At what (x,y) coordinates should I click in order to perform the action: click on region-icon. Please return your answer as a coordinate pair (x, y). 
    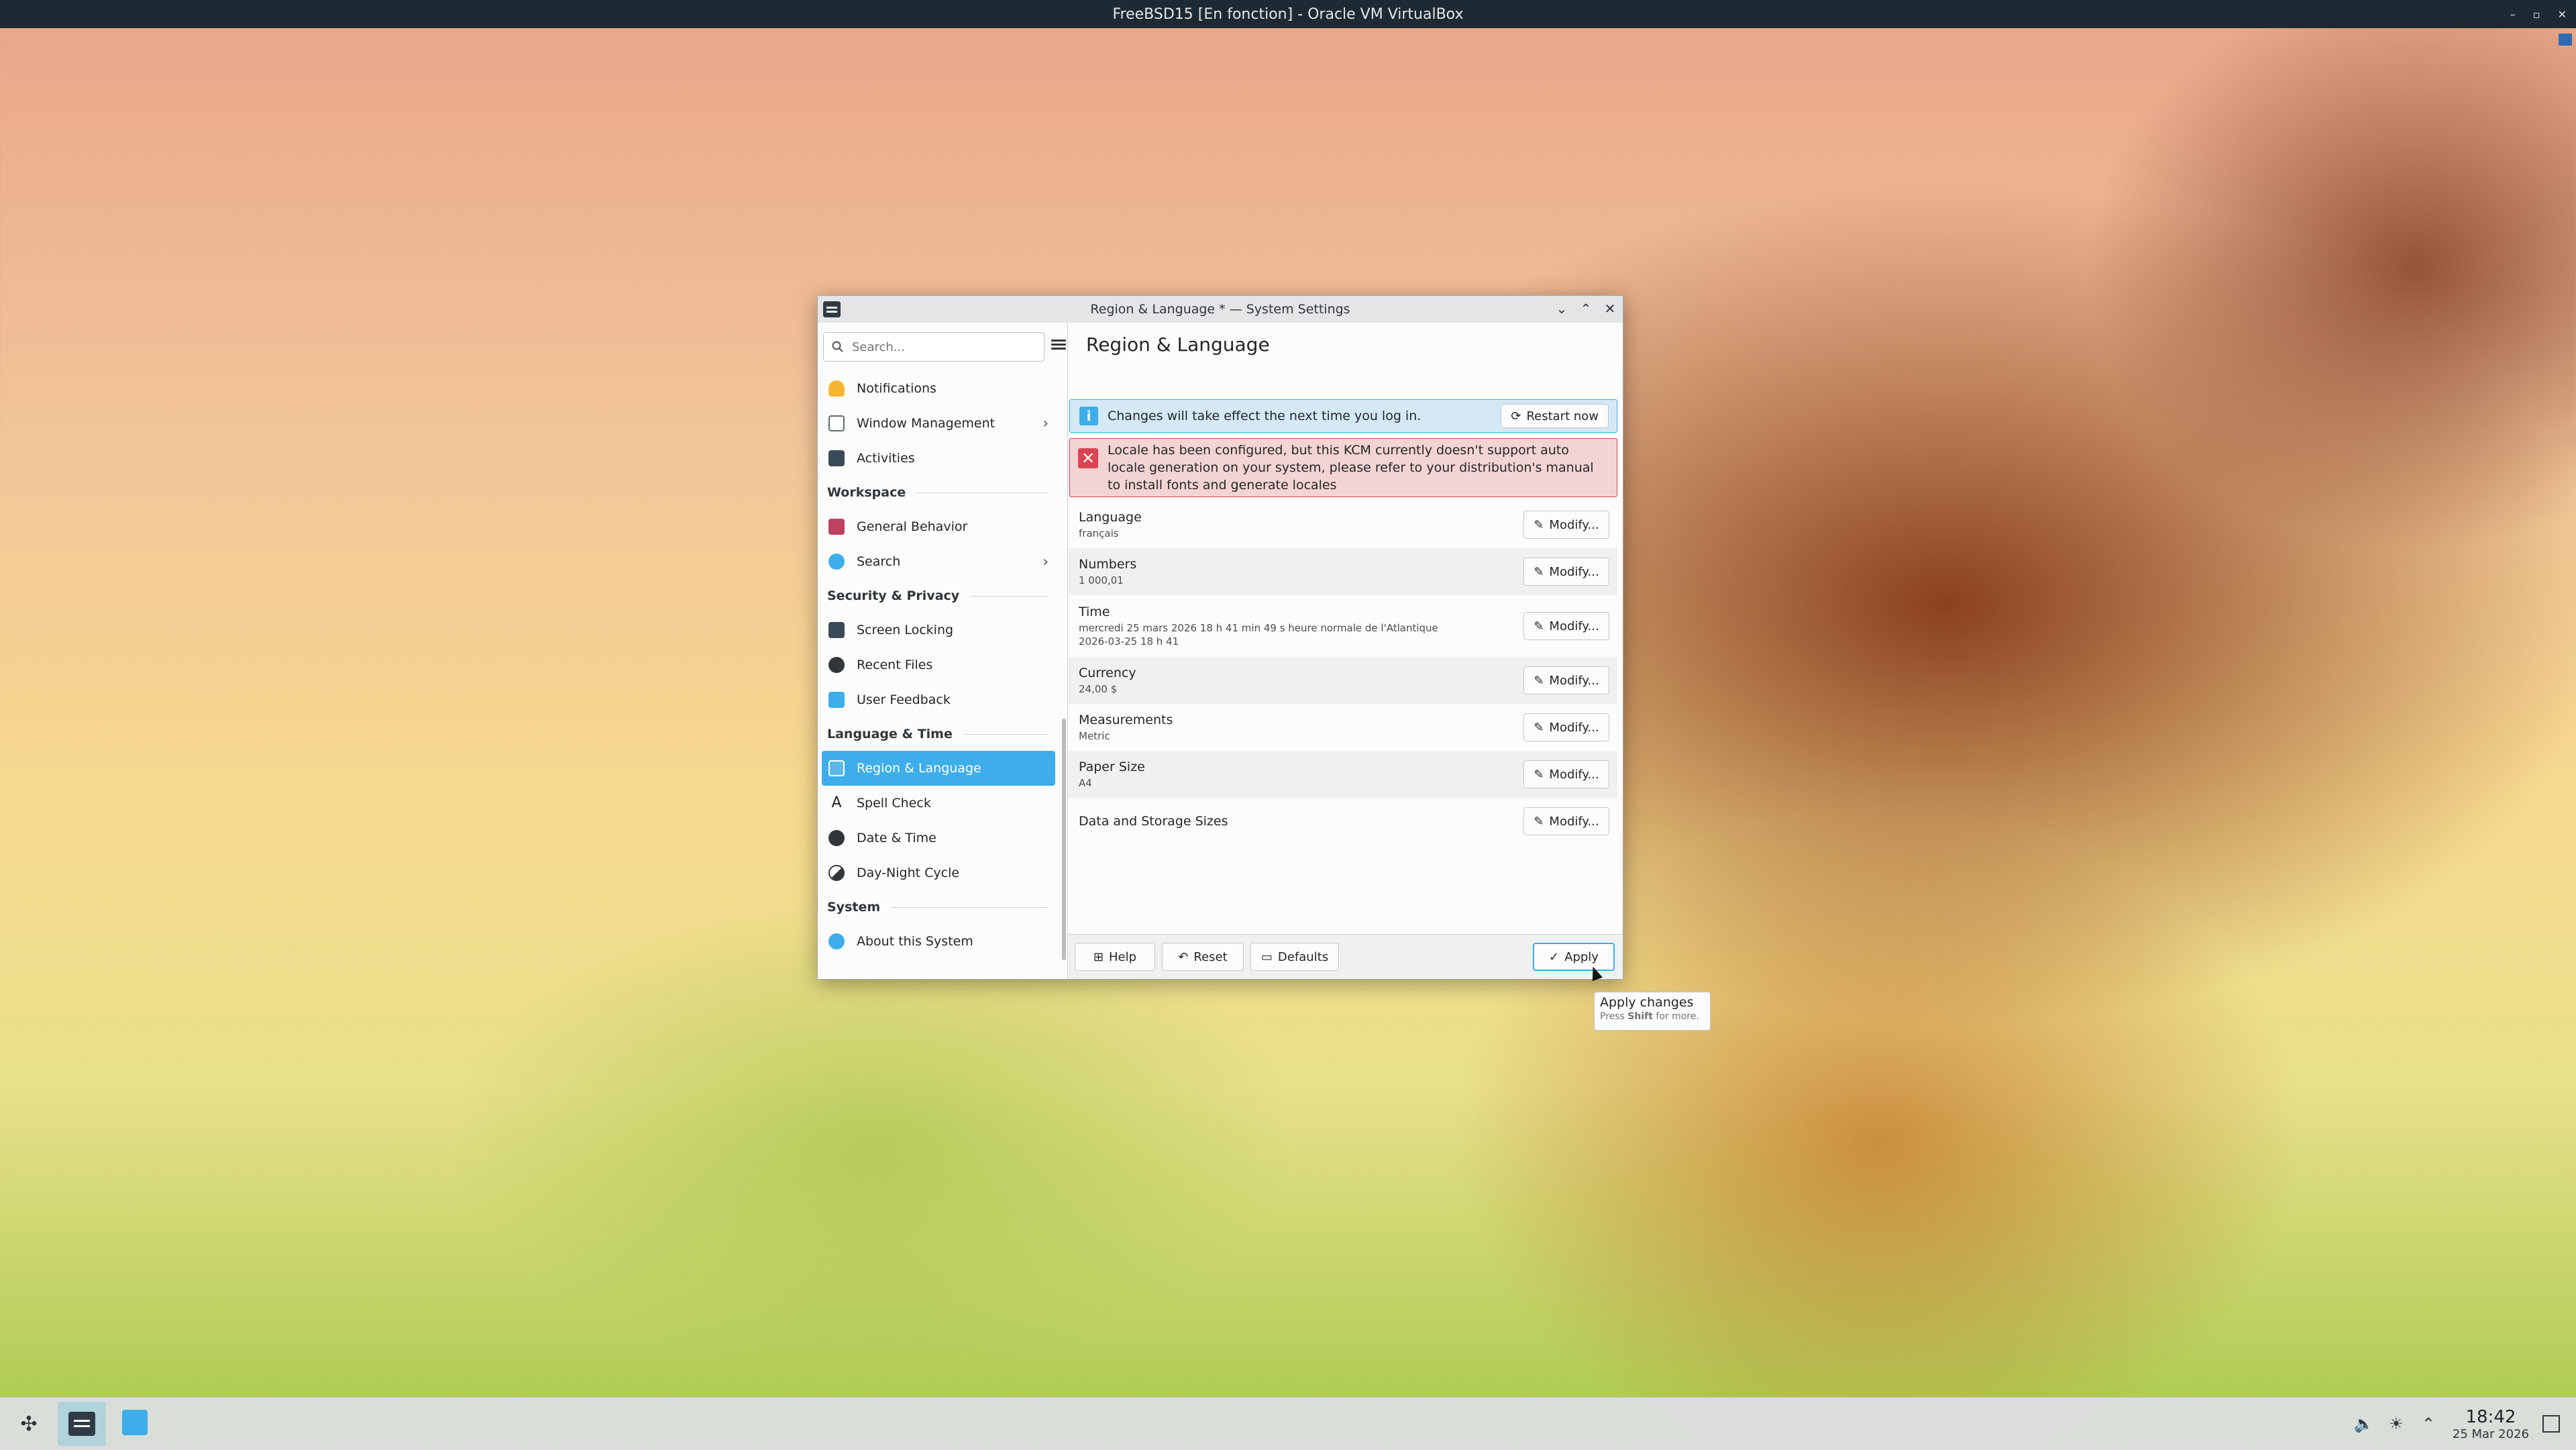
    Looking at the image, I should click on (836, 768).